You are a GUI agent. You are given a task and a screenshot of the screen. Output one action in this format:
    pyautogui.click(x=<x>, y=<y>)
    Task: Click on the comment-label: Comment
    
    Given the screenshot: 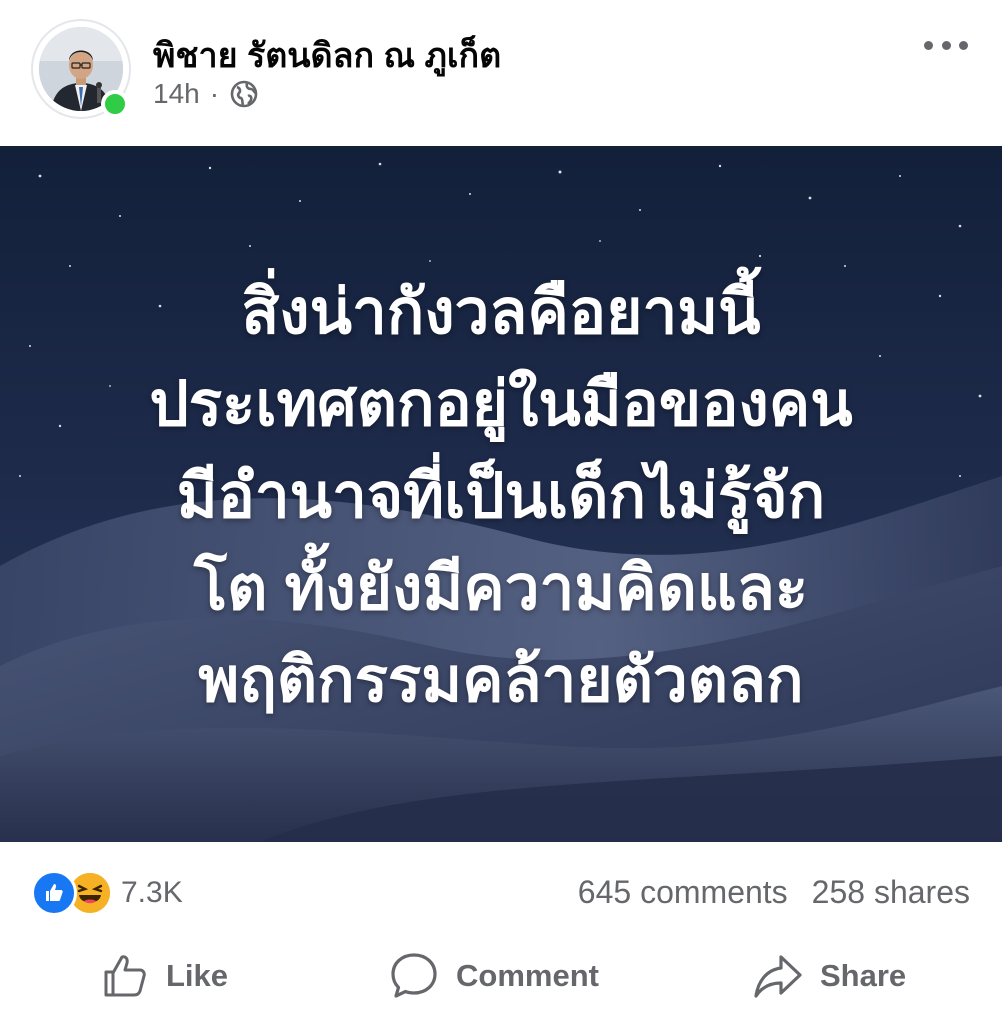 What is the action you would take?
    pyautogui.click(x=527, y=975)
    